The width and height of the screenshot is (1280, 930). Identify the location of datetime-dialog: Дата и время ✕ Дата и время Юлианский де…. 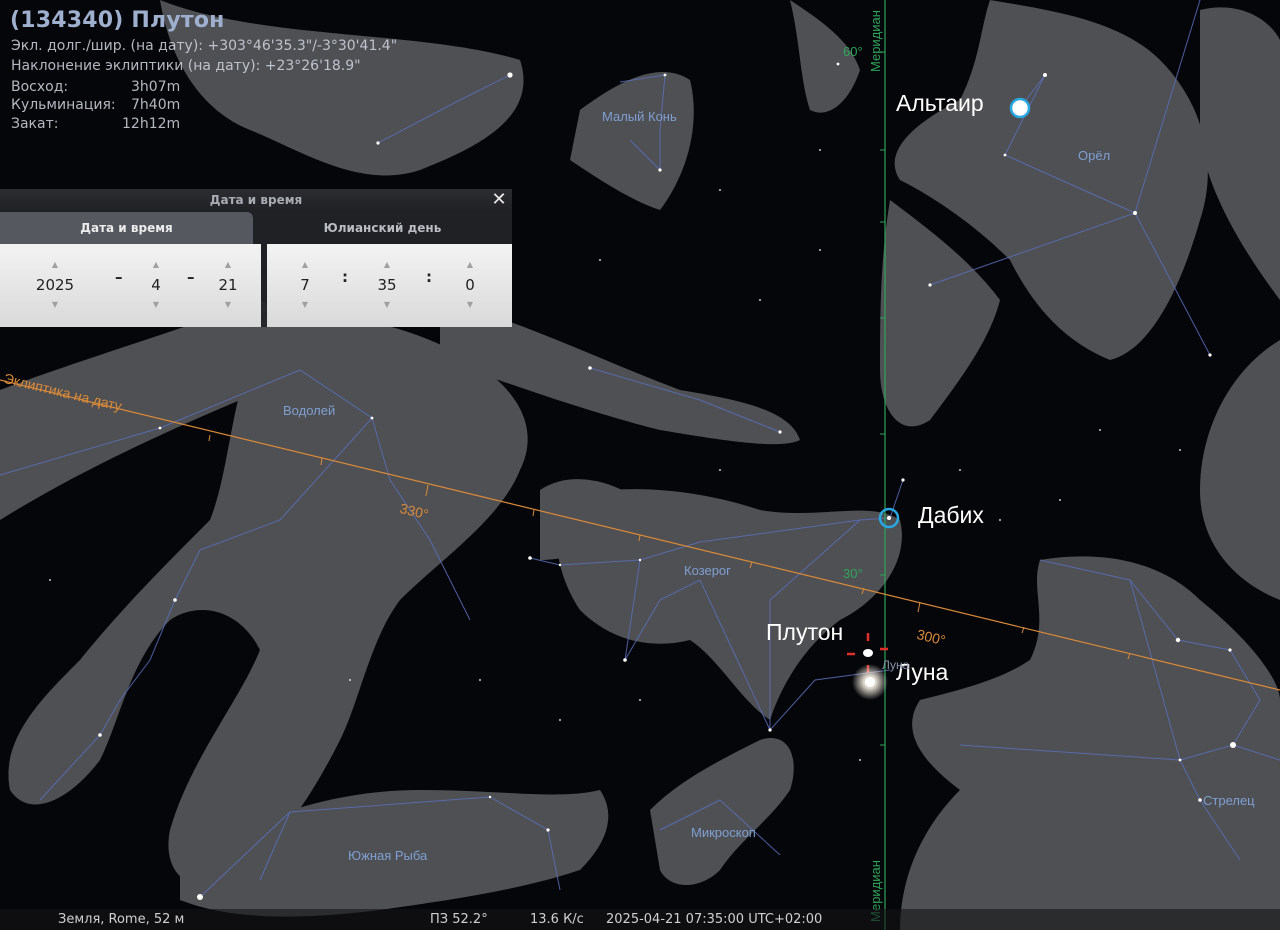
(256, 258).